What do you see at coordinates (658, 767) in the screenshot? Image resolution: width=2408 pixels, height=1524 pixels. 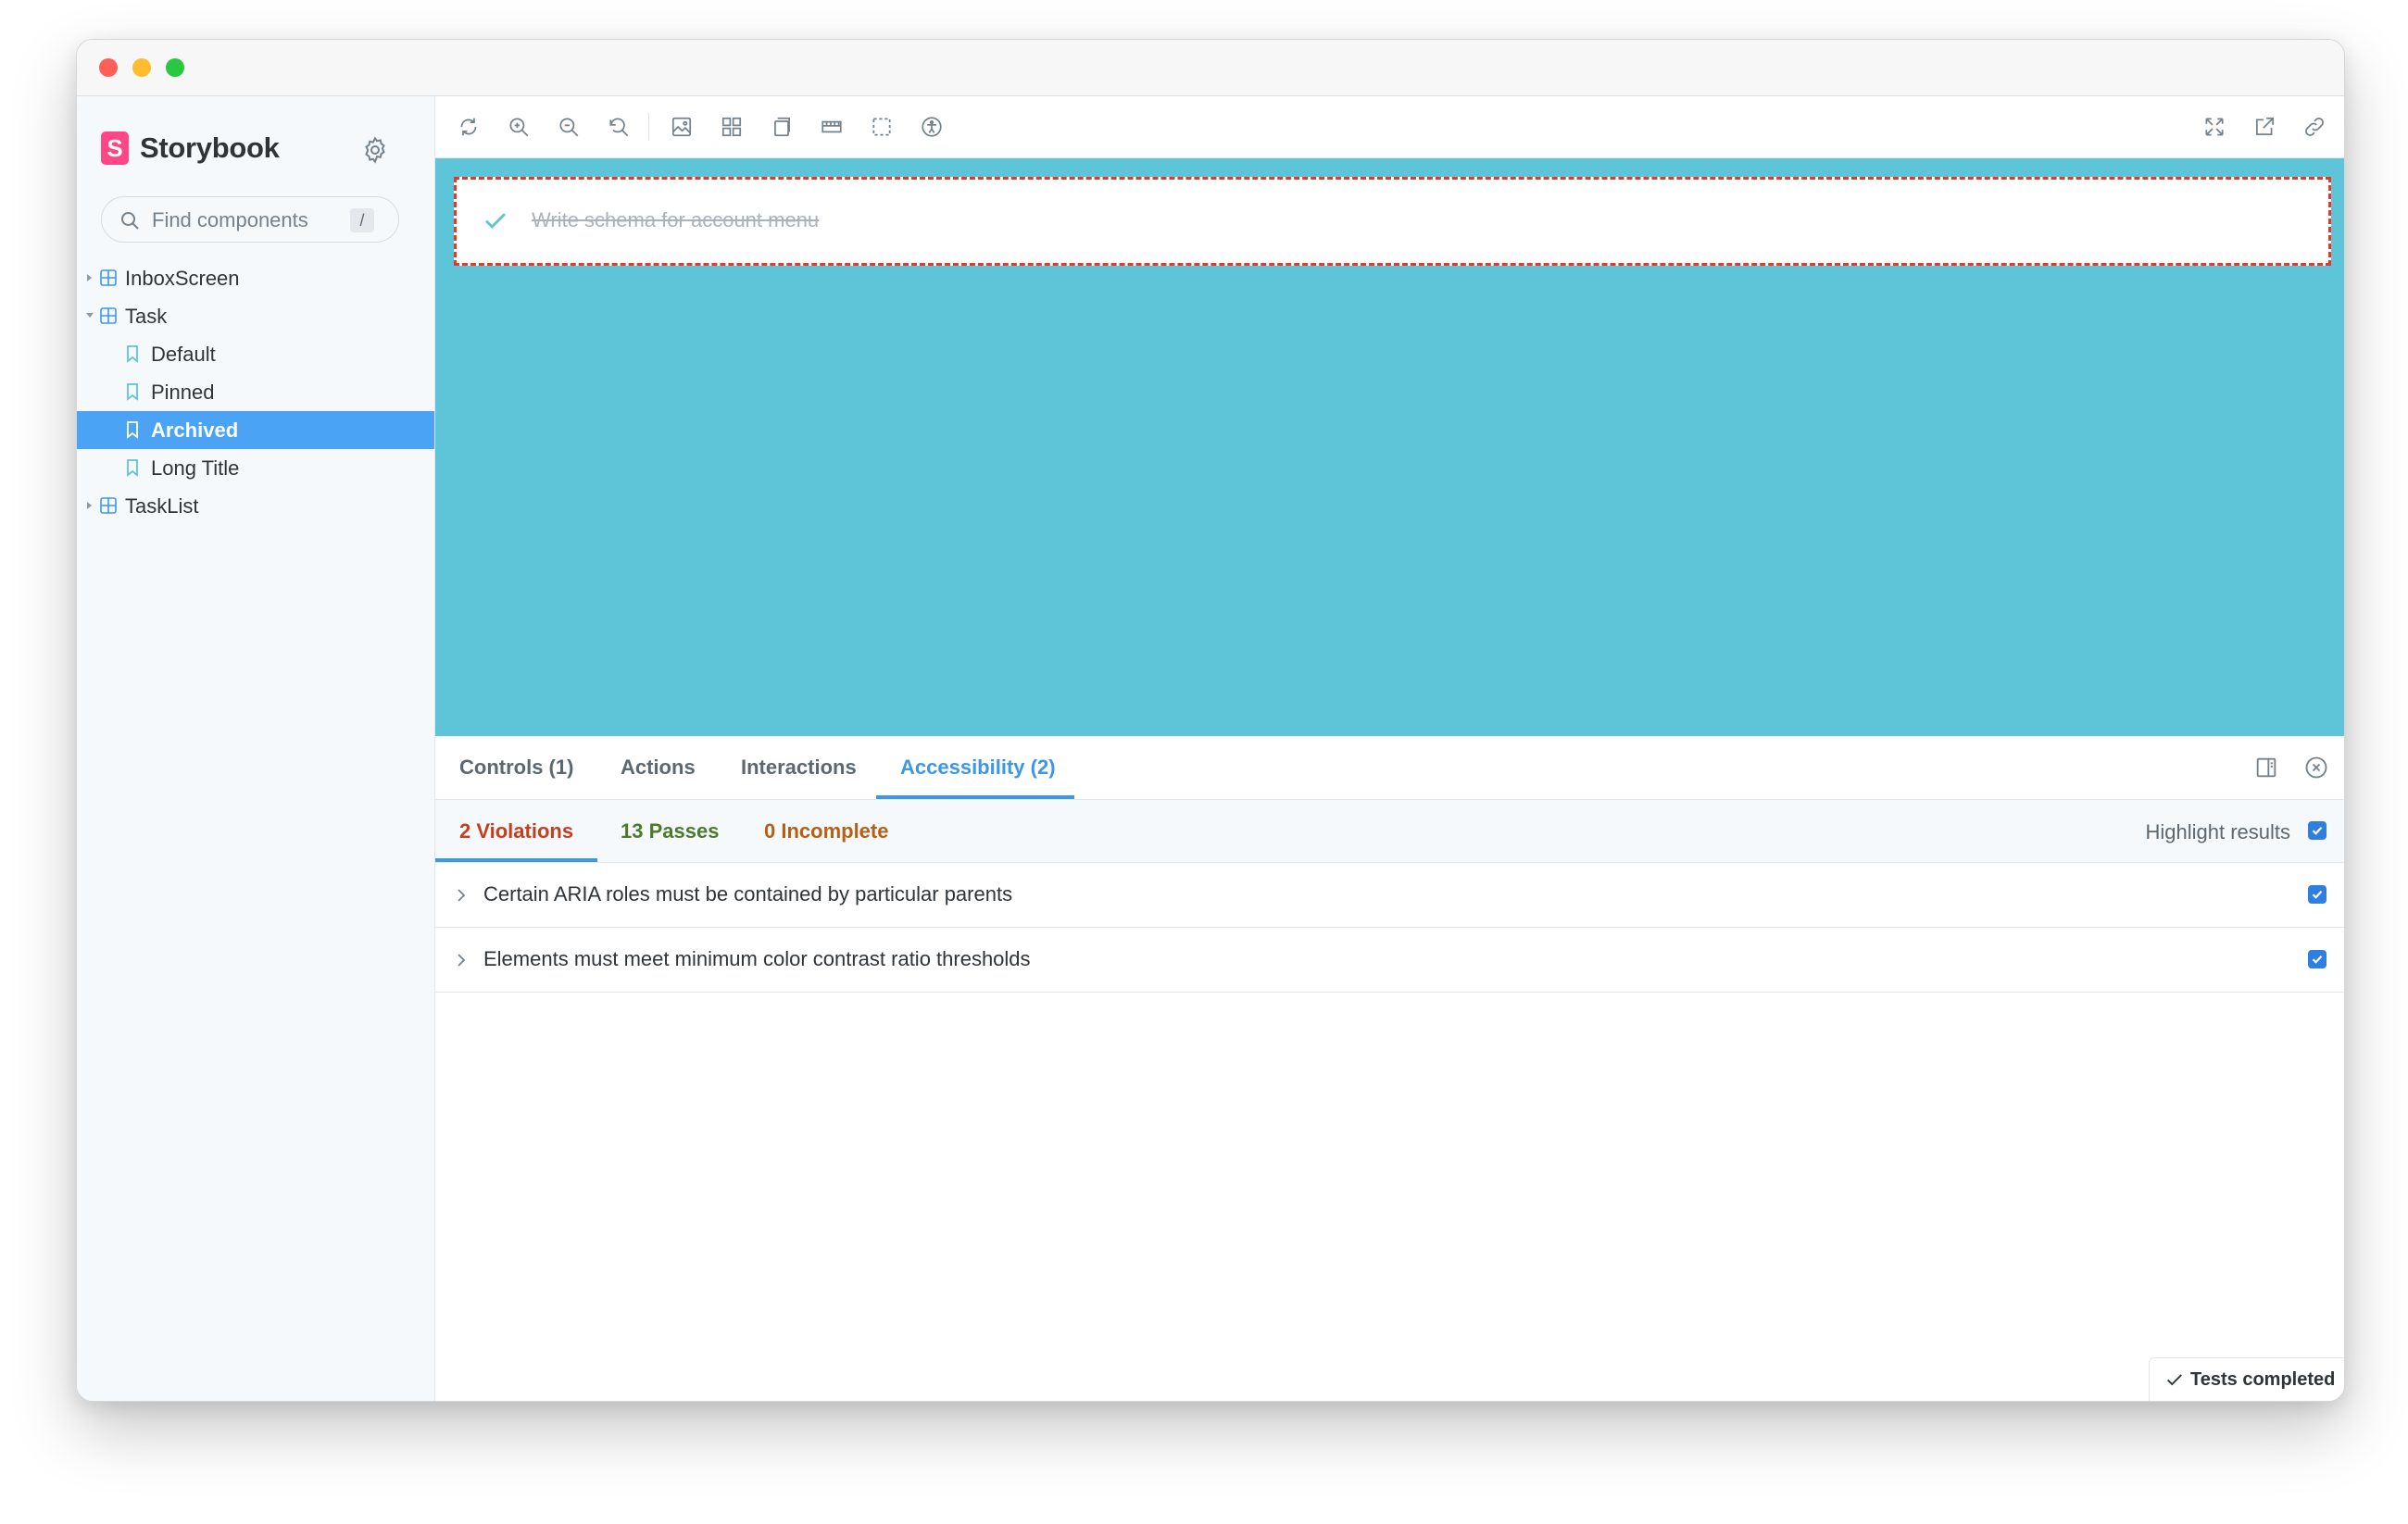 I see `tab-actions: Actions` at bounding box center [658, 767].